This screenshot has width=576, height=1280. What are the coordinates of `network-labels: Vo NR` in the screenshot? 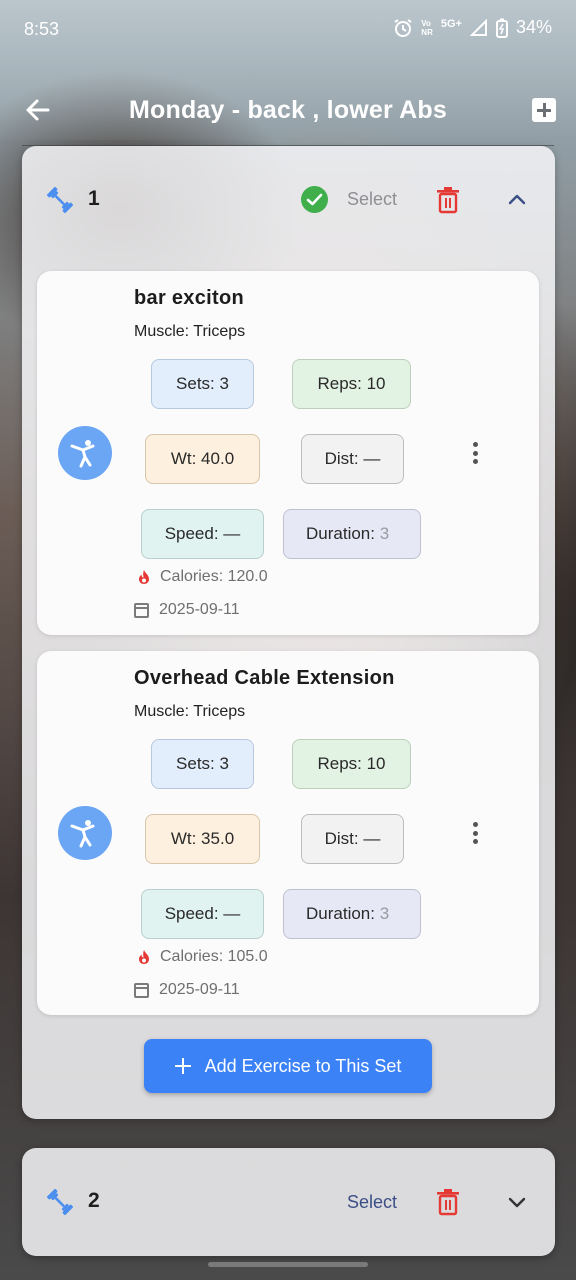 It's located at (427, 28).